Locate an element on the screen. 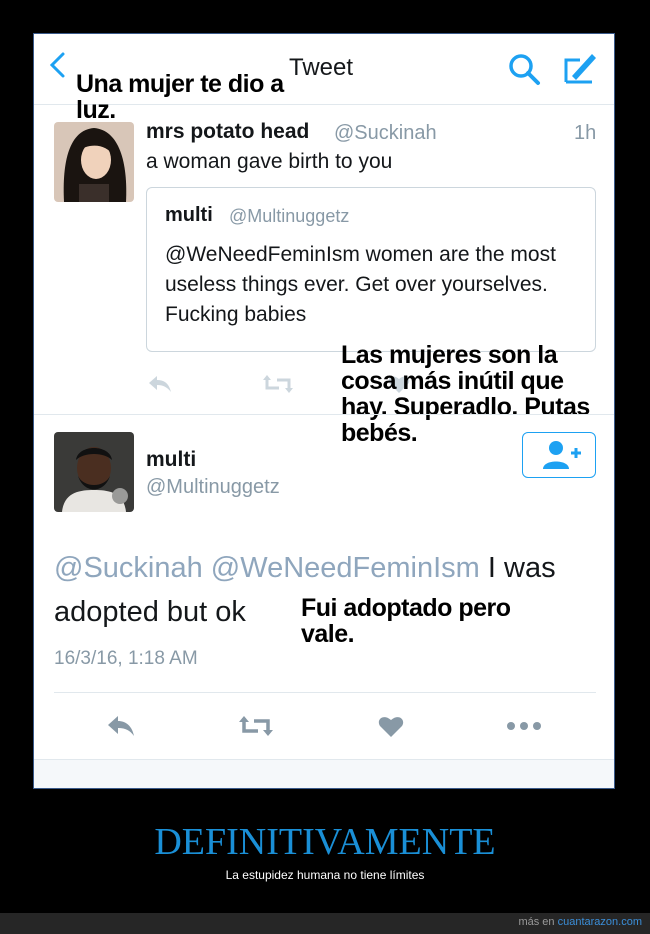 This screenshot has height=934, width=650. back-icon is located at coordinates (58, 65).